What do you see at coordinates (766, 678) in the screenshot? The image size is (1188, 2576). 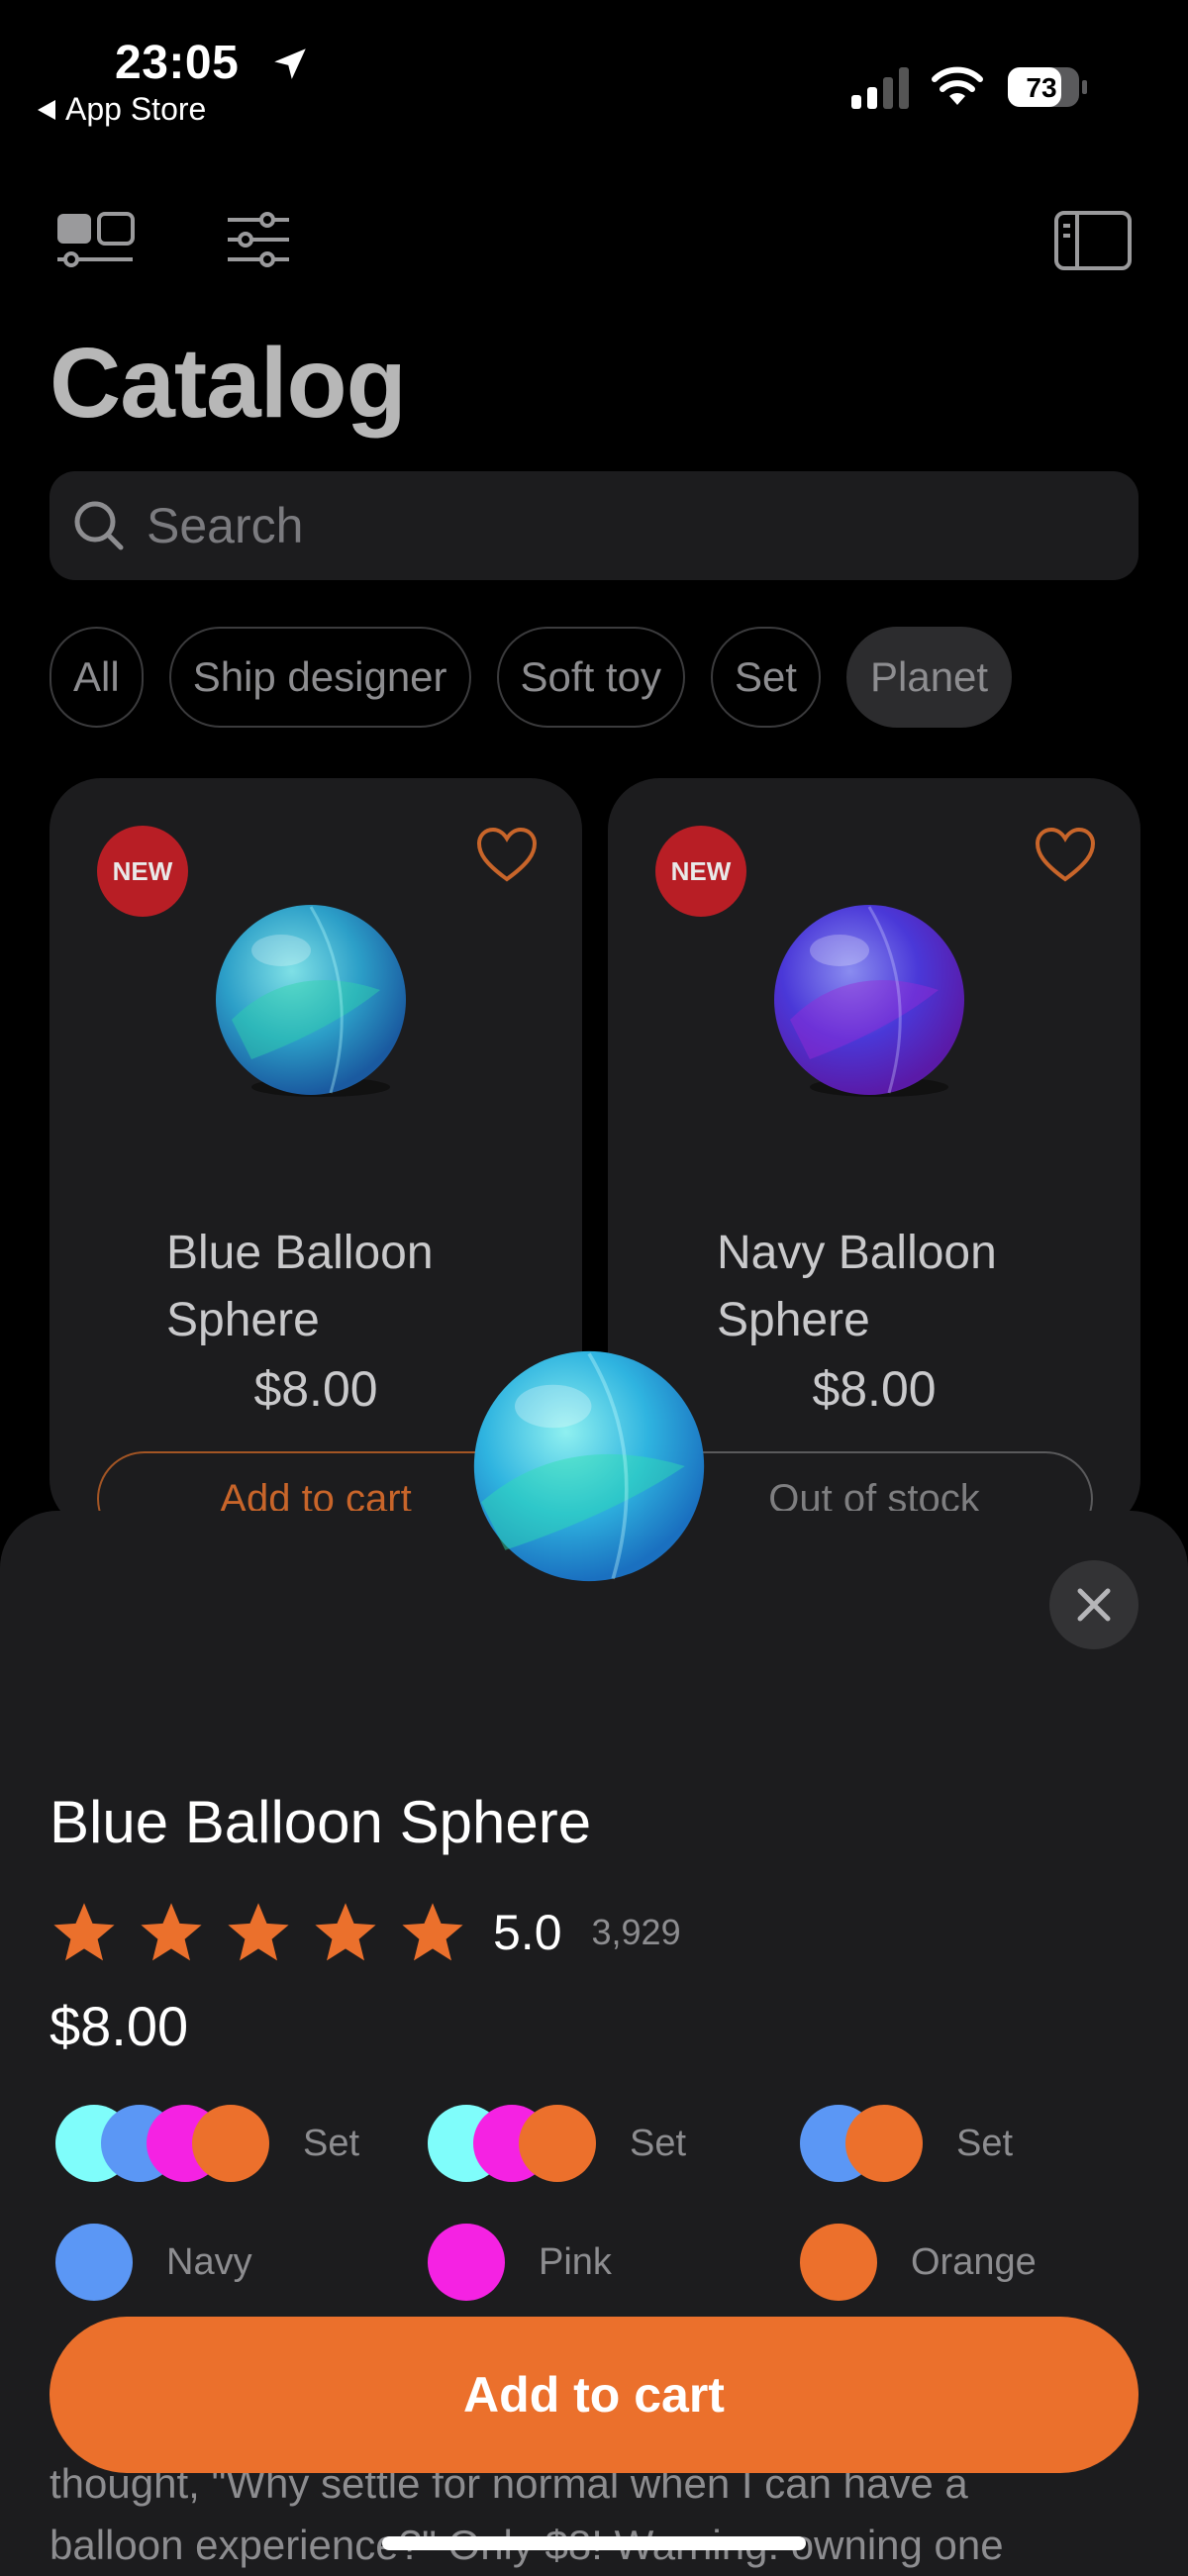 I see `chip-set: Set` at bounding box center [766, 678].